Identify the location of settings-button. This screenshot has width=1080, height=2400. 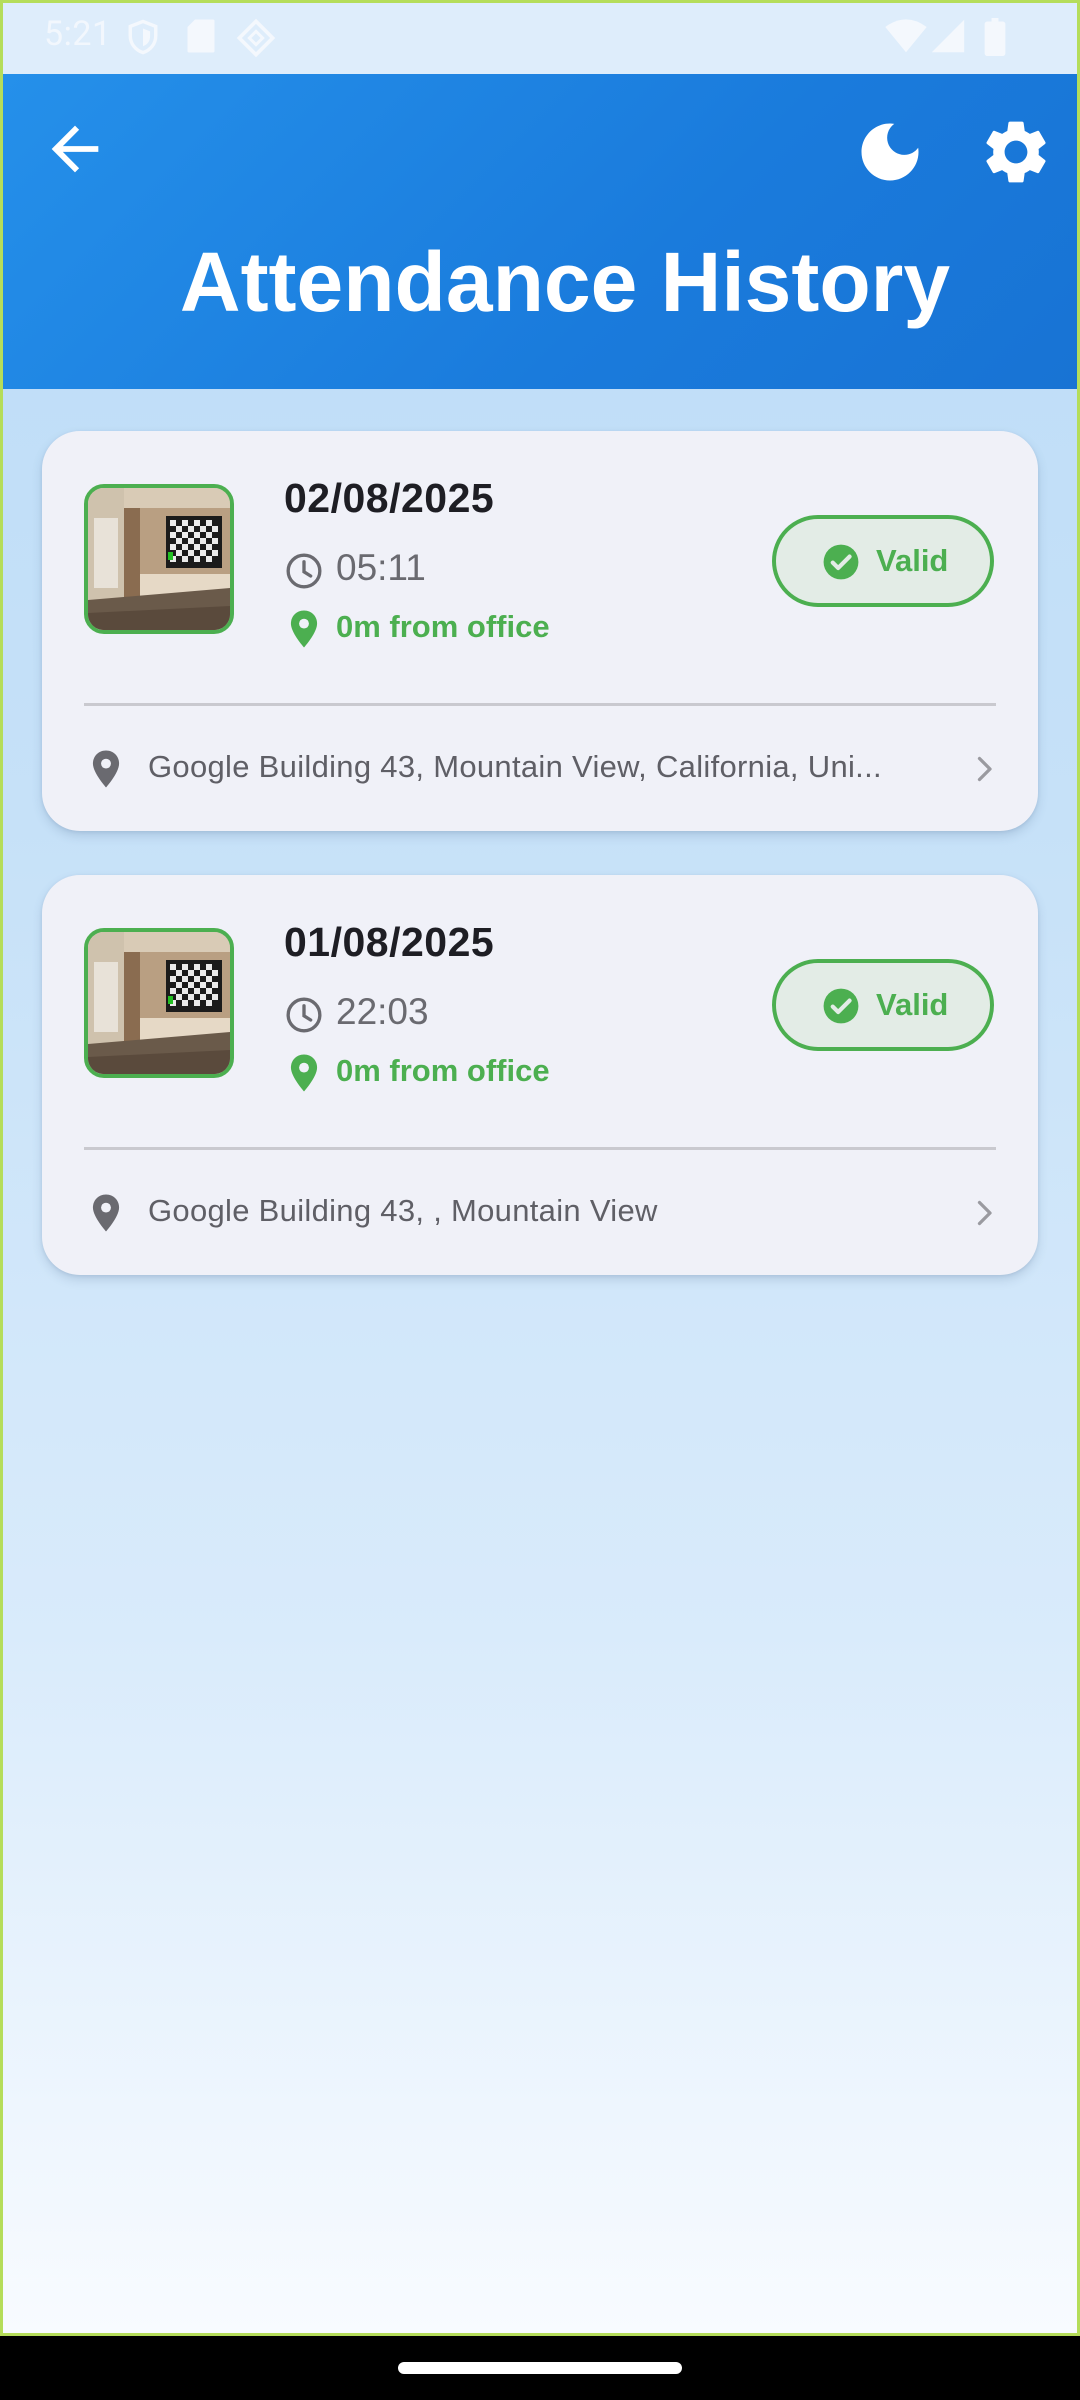
(1016, 152).